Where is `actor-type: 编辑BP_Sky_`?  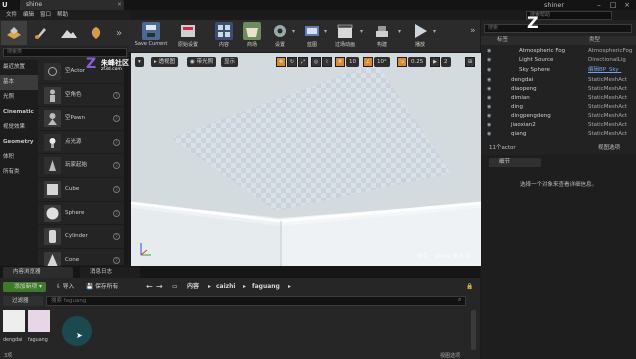 actor-type: 编辑BP_Sky_ is located at coordinates (604, 70).